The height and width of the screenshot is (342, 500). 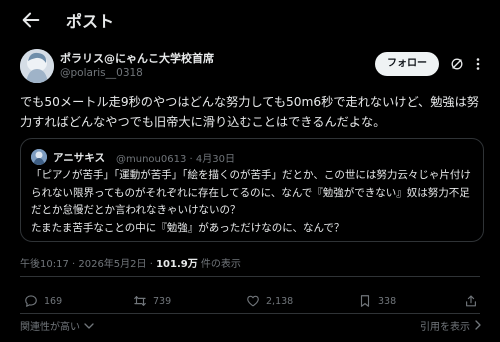 I want to click on like-count: 2,138, so click(x=280, y=301).